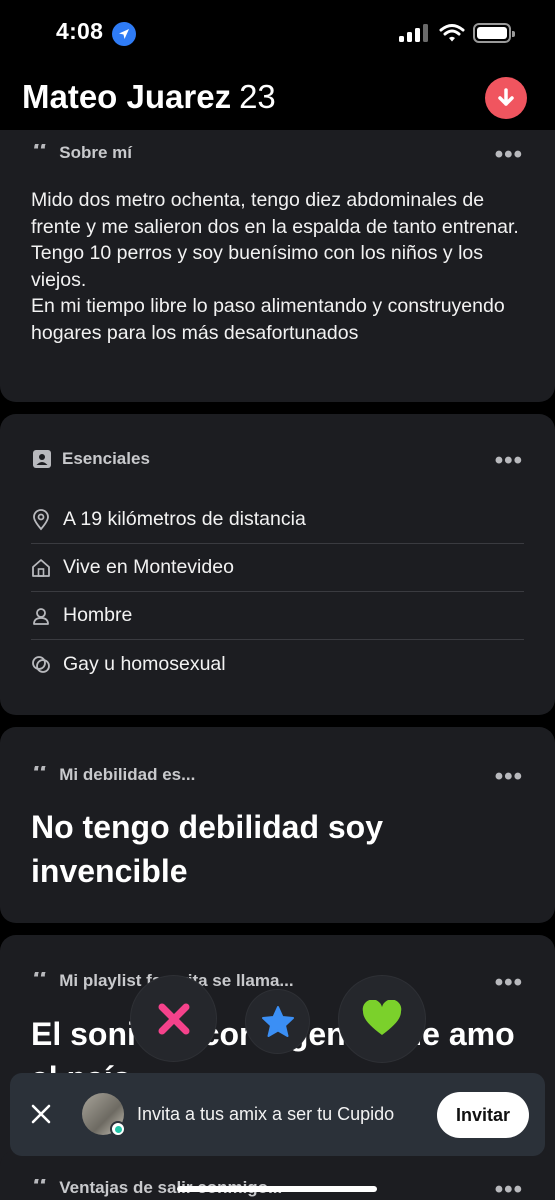  What do you see at coordinates (118, 1129) in the screenshot?
I see `cupid-badge-icon` at bounding box center [118, 1129].